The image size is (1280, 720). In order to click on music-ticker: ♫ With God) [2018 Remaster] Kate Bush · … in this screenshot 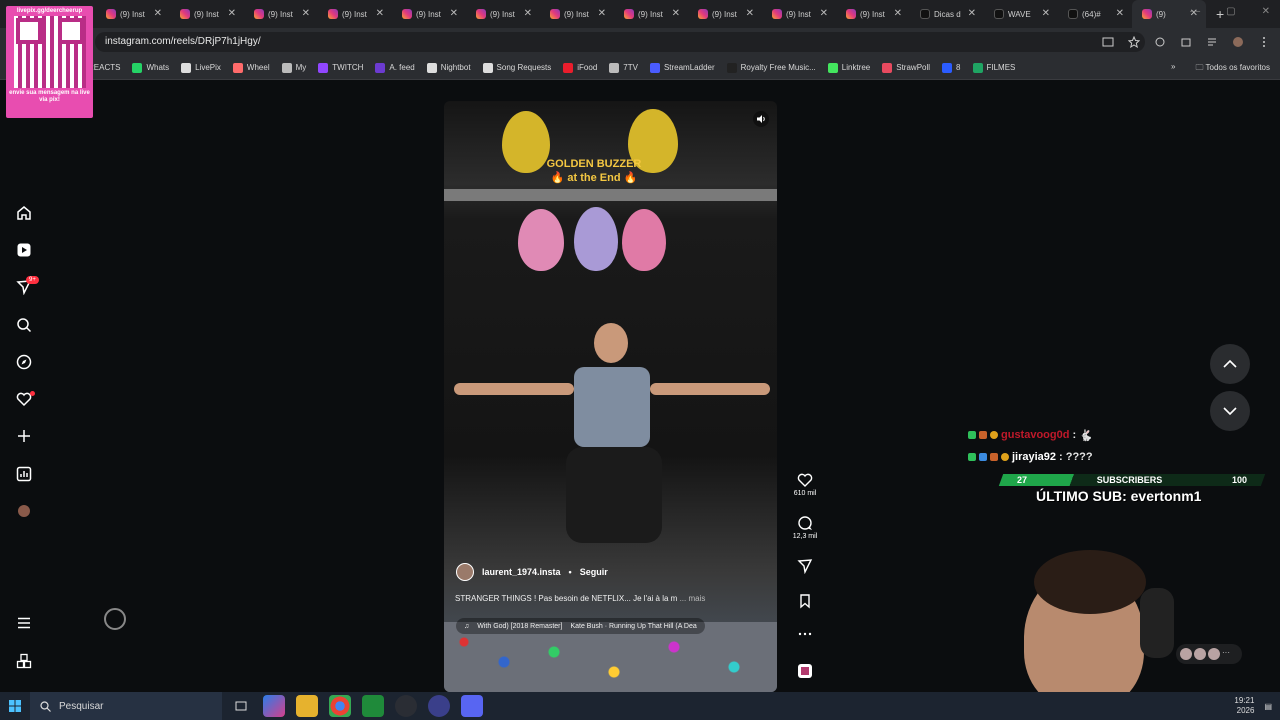, I will do `click(580, 626)`.